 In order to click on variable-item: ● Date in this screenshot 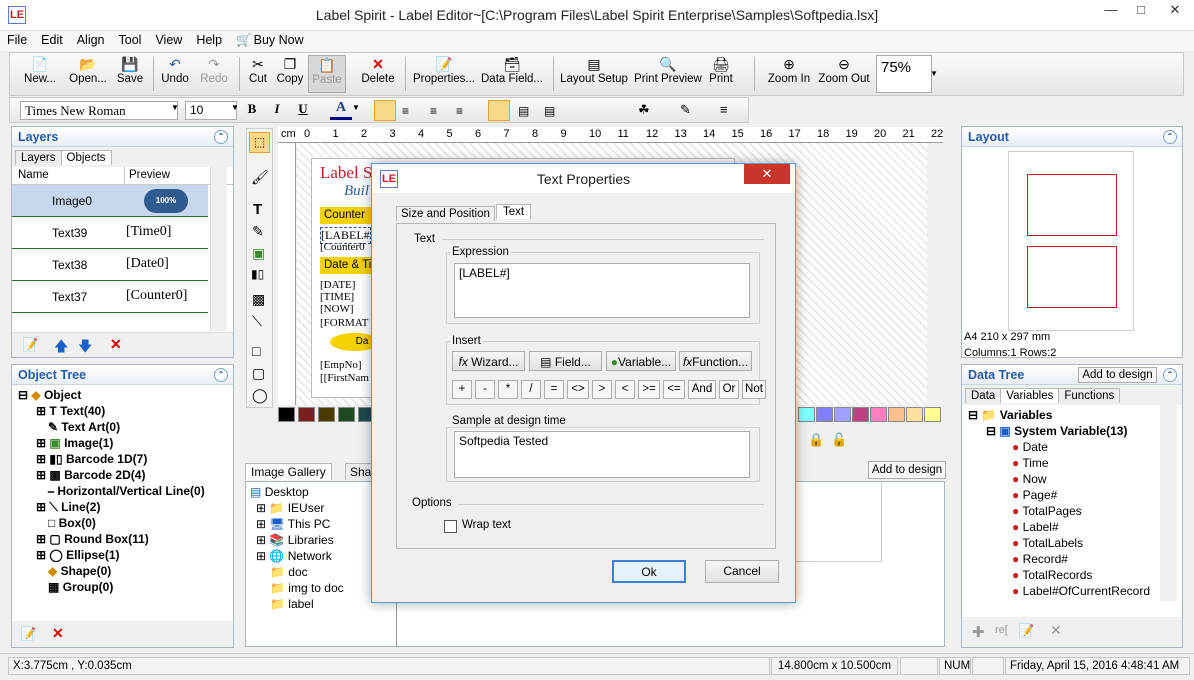, I will do `click(1075, 447)`.